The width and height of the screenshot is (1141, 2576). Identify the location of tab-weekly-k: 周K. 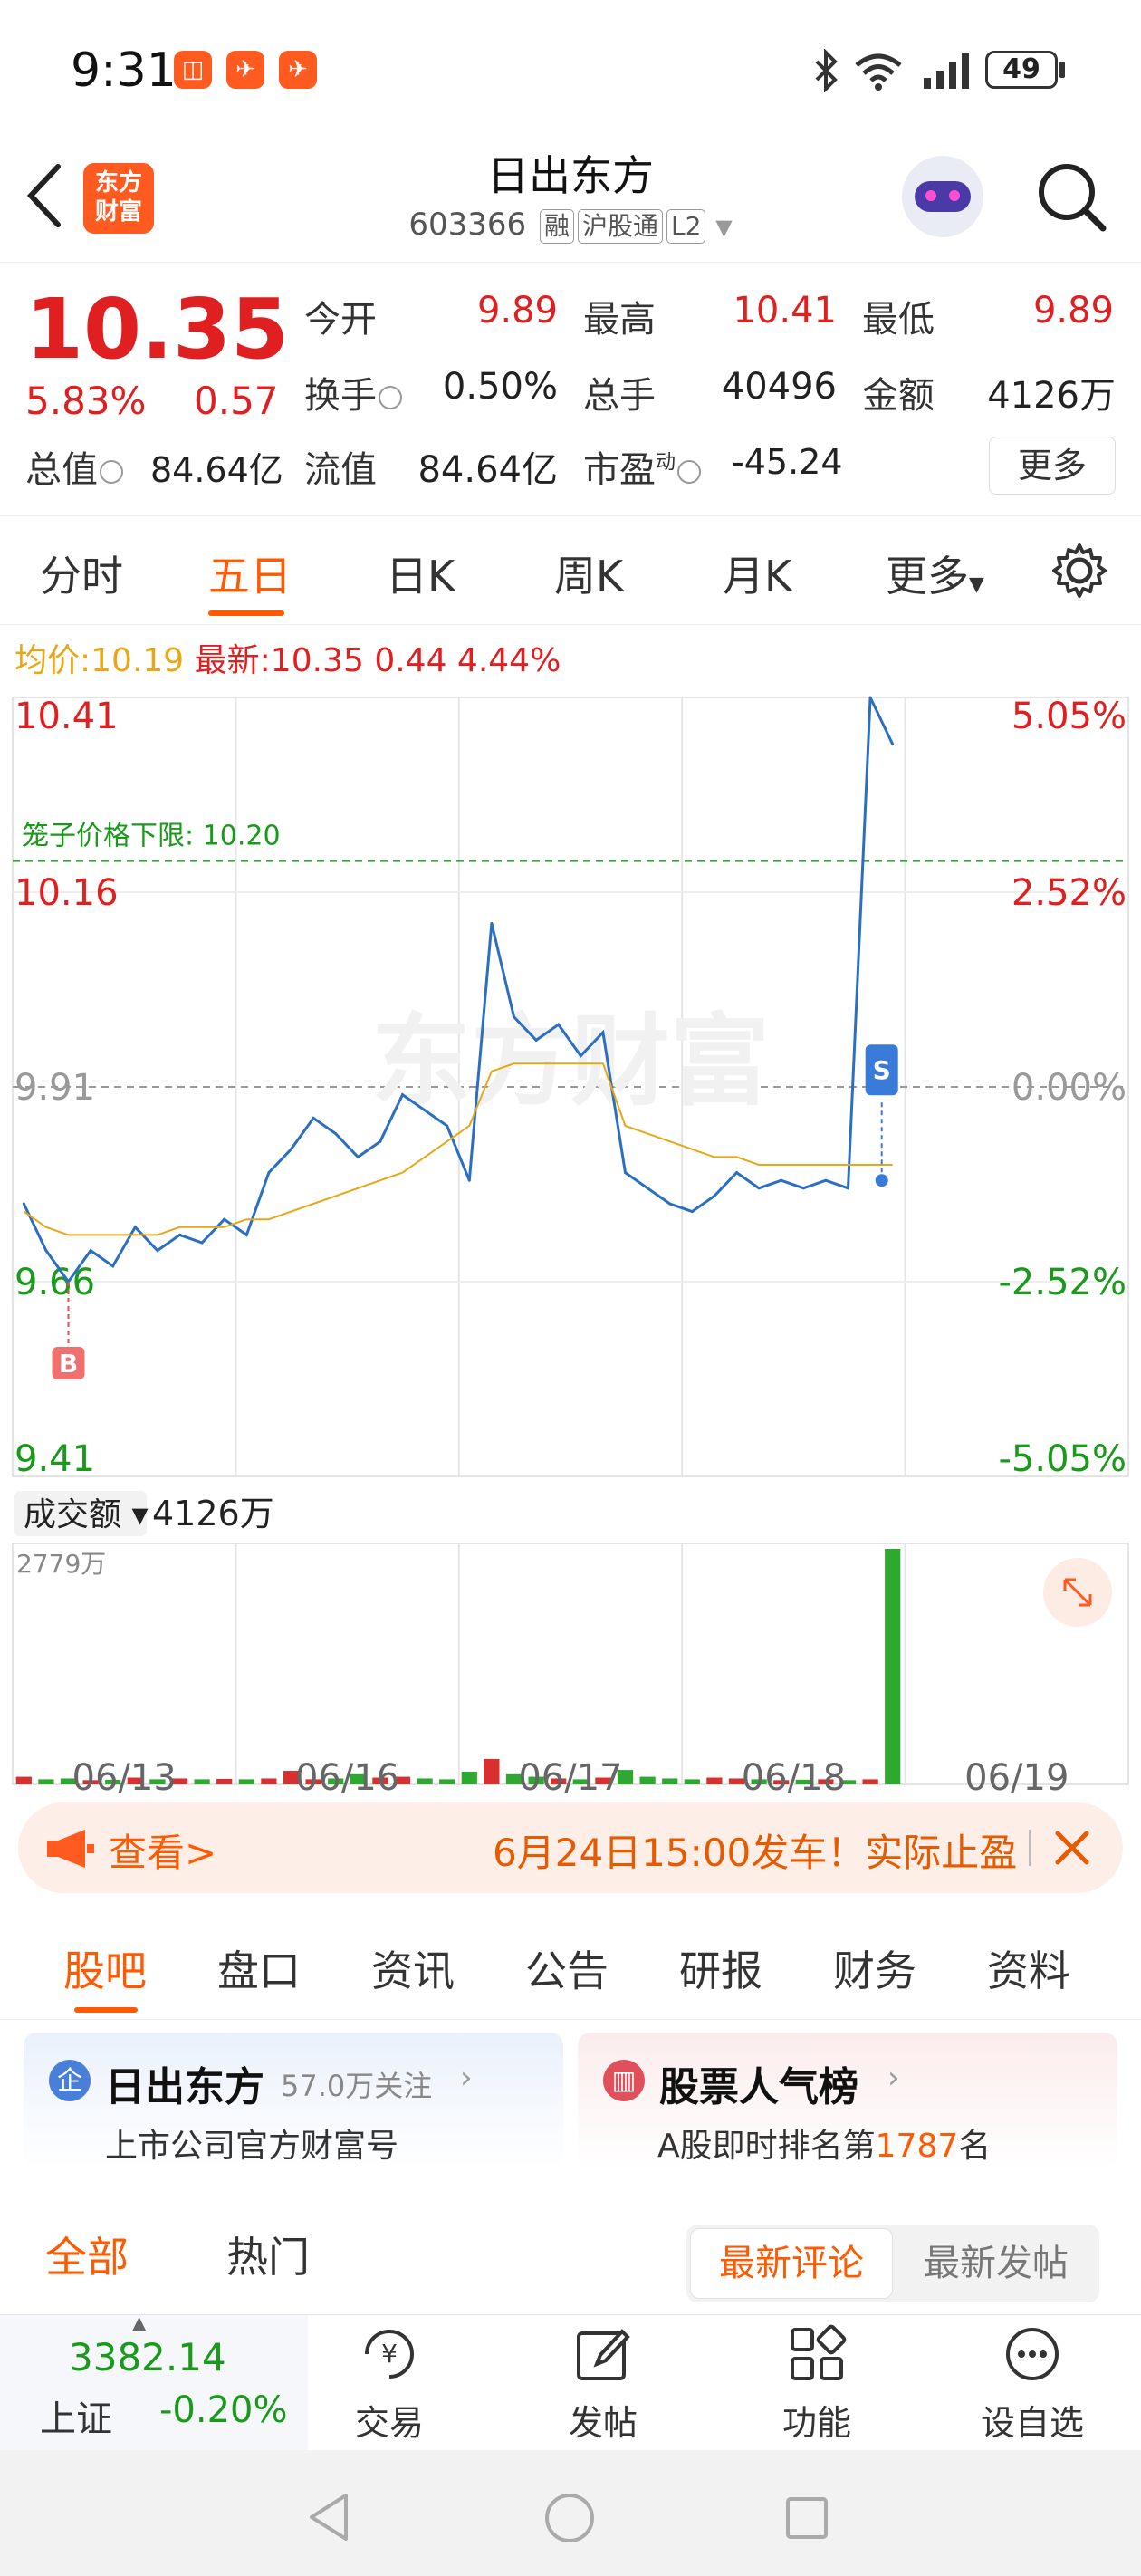
(588, 573).